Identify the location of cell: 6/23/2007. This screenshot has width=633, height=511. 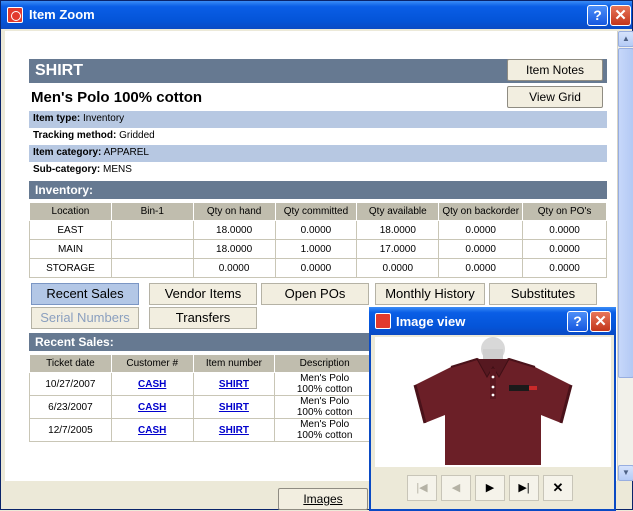
(70, 407).